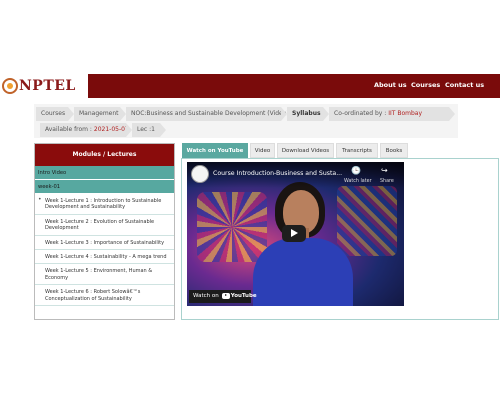 The height and width of the screenshot is (400, 500). Describe the element at coordinates (294, 86) in the screenshot. I see `top-navbar: About us Courses Contact us` at that location.